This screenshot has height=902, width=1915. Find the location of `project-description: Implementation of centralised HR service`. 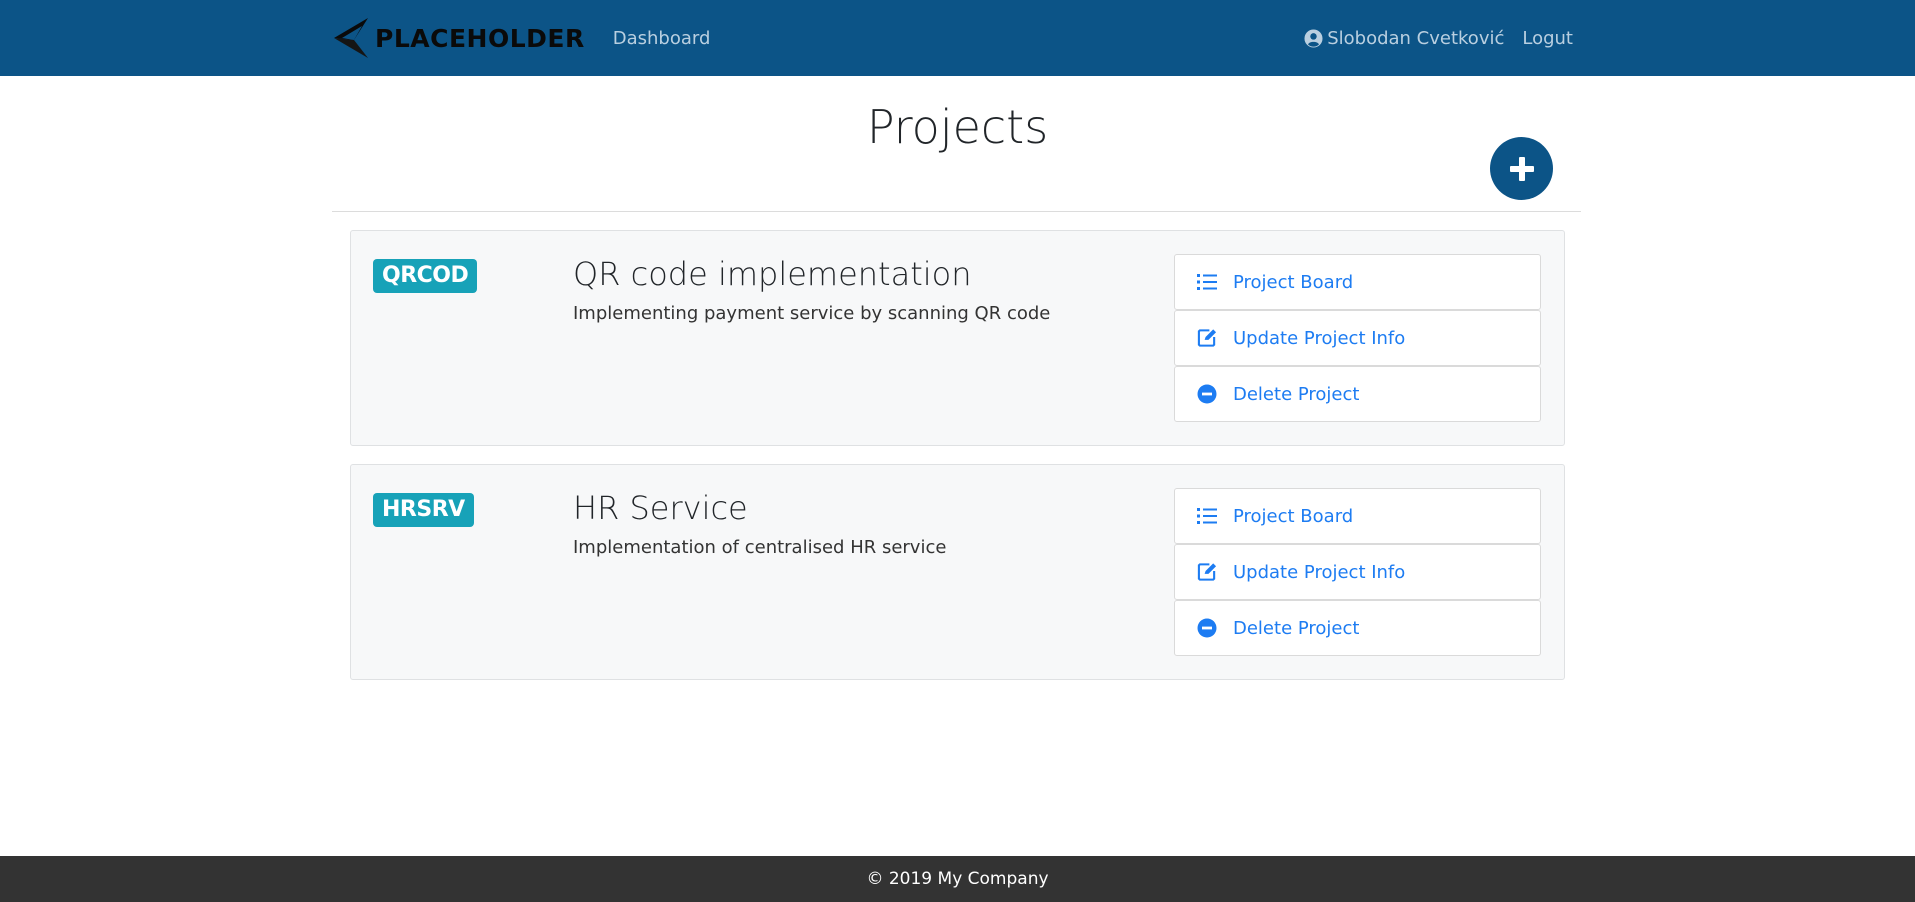

project-description: Implementation of centralised HR service is located at coordinates (760, 547).